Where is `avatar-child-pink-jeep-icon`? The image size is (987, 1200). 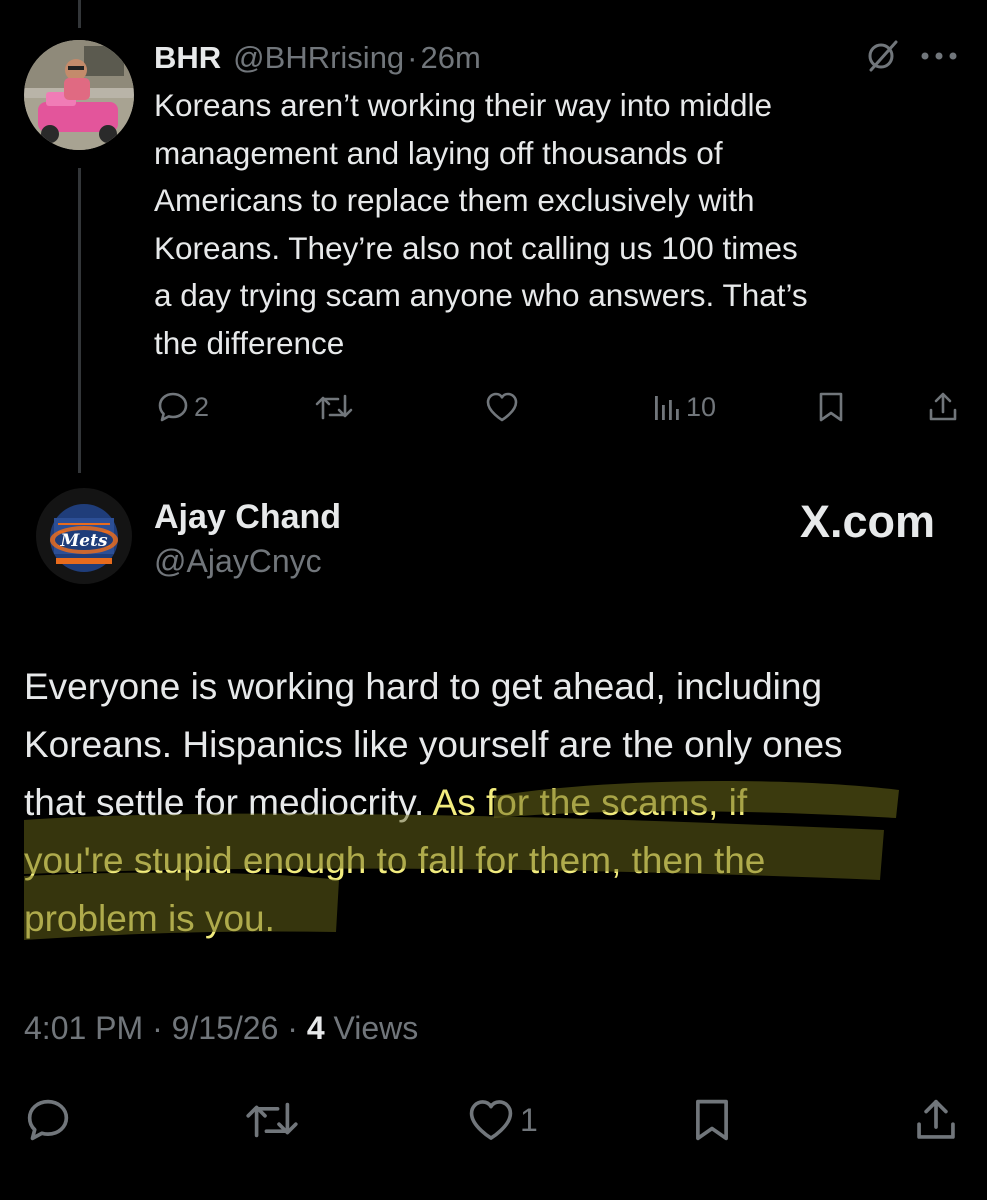 avatar-child-pink-jeep-icon is located at coordinates (79, 95).